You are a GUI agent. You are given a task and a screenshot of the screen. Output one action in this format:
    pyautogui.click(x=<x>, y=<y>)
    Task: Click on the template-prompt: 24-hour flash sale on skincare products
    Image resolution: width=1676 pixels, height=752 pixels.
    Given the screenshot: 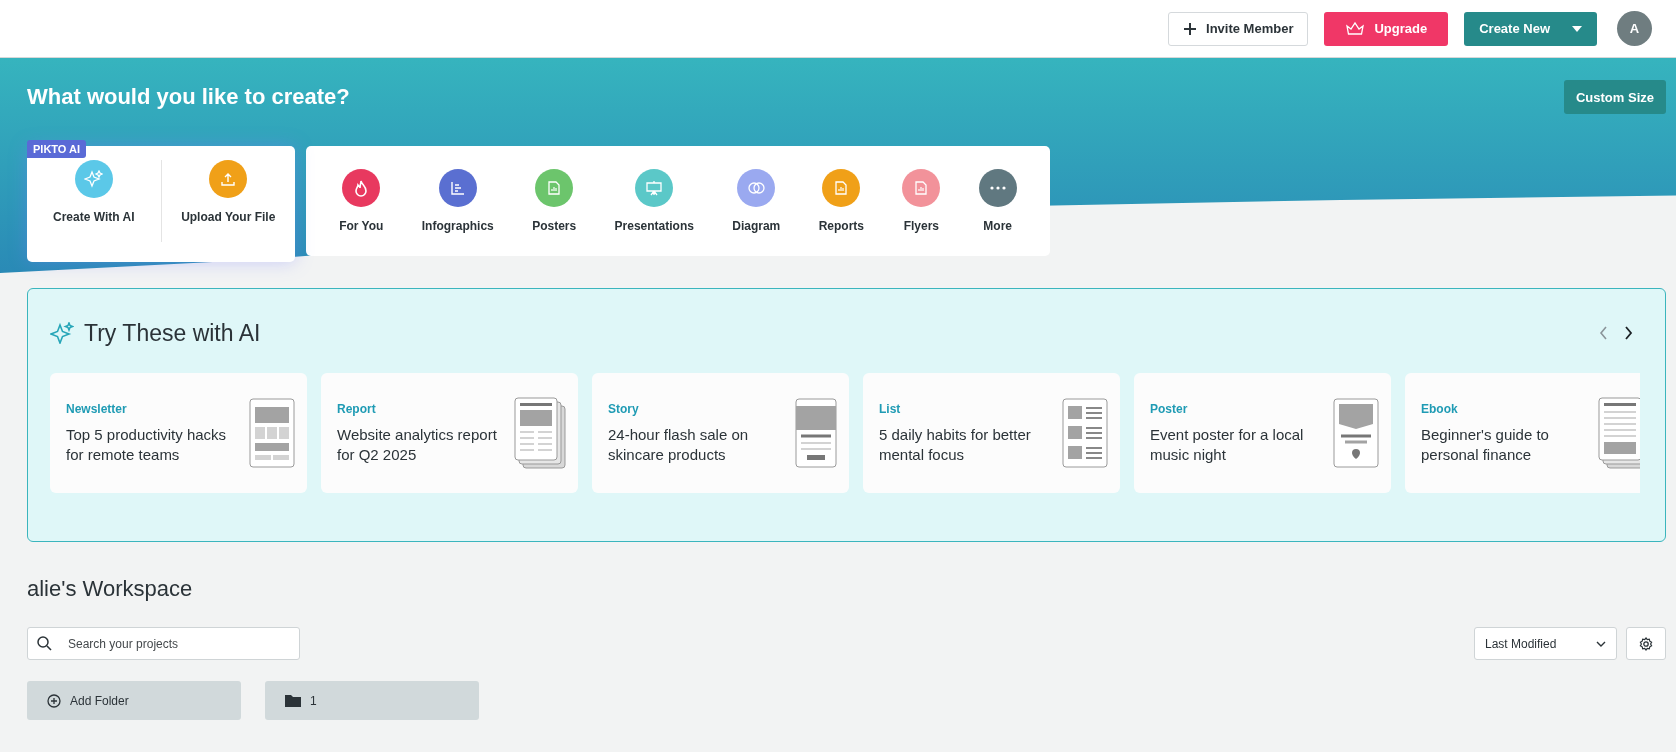 What is the action you would take?
    pyautogui.click(x=679, y=444)
    